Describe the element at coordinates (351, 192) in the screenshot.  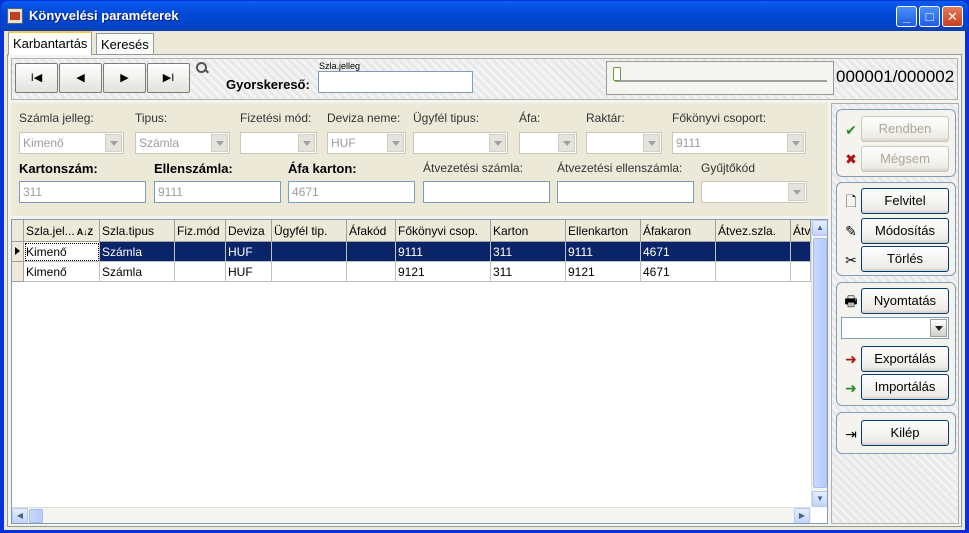
I see `afa-karton-input: 4671` at that location.